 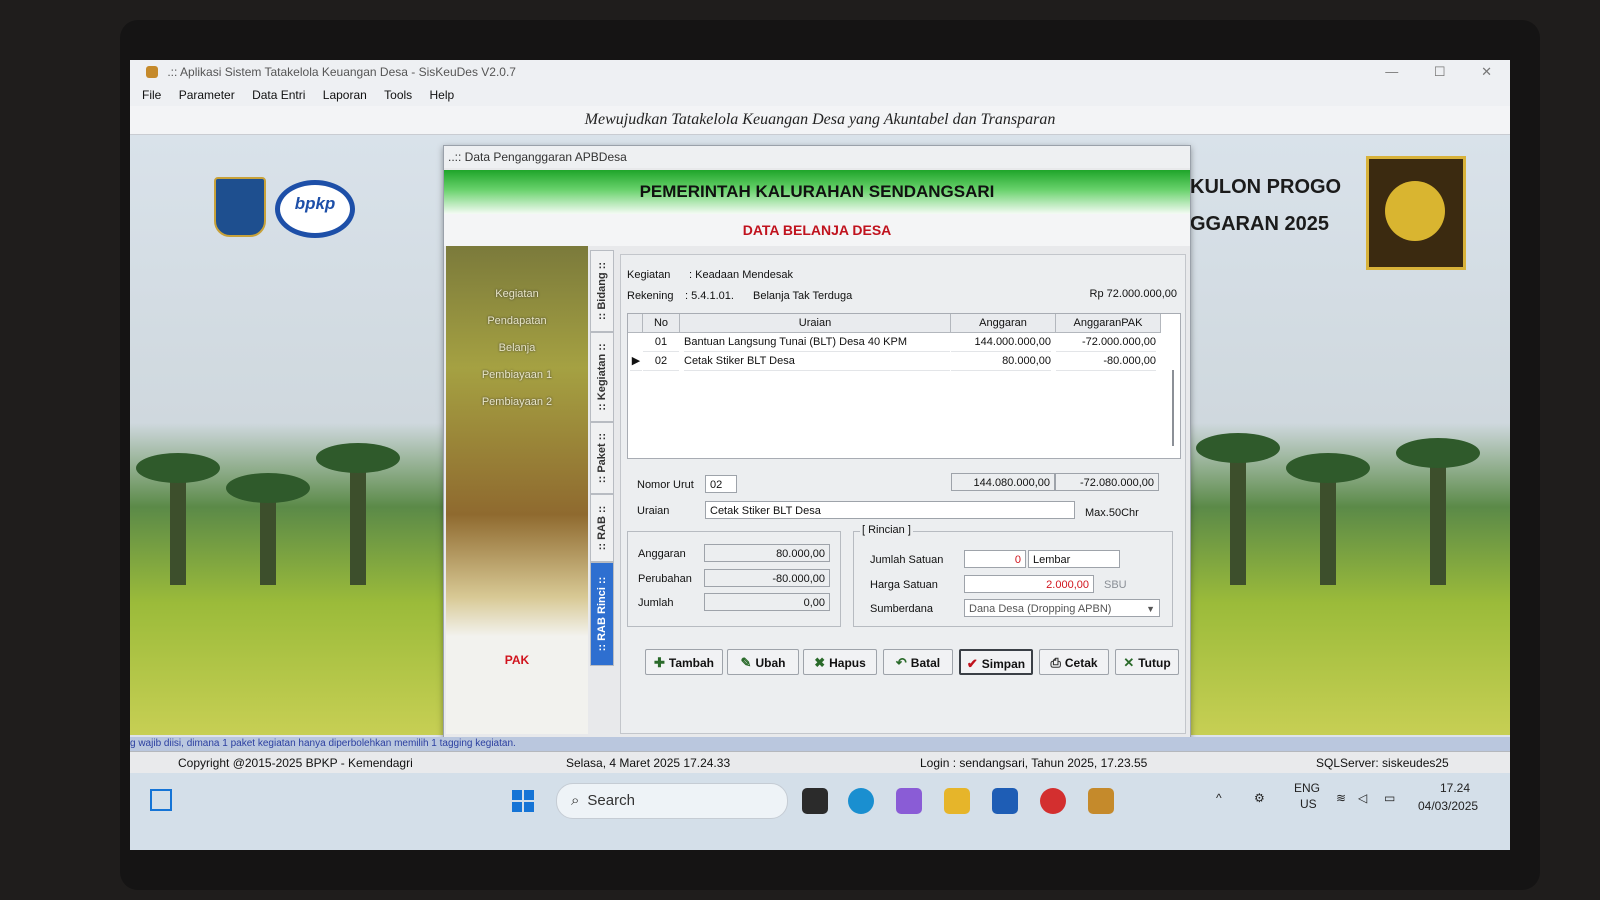 I want to click on close-icon: ✕, so click(x=1129, y=662).